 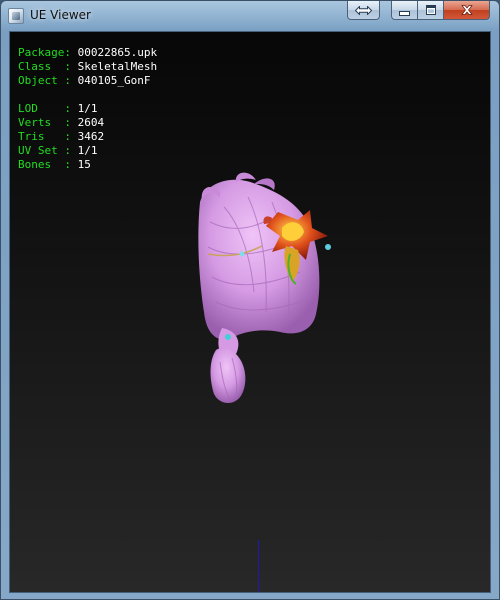 I want to click on maximize-button, so click(x=430, y=10).